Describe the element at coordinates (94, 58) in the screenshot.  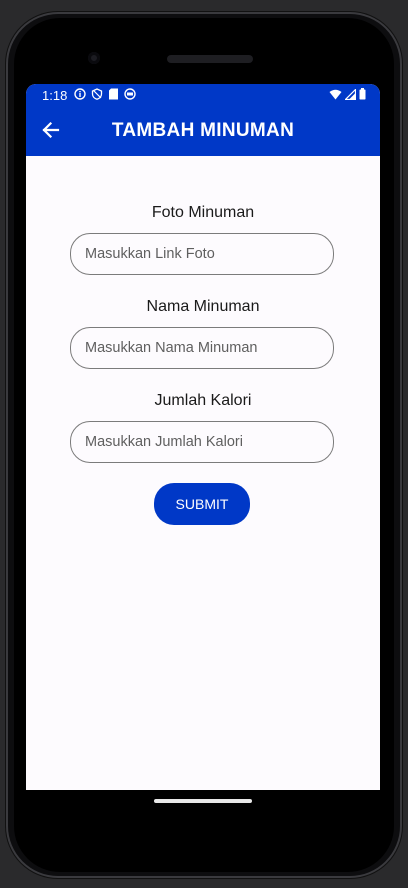
I see `front-camera` at that location.